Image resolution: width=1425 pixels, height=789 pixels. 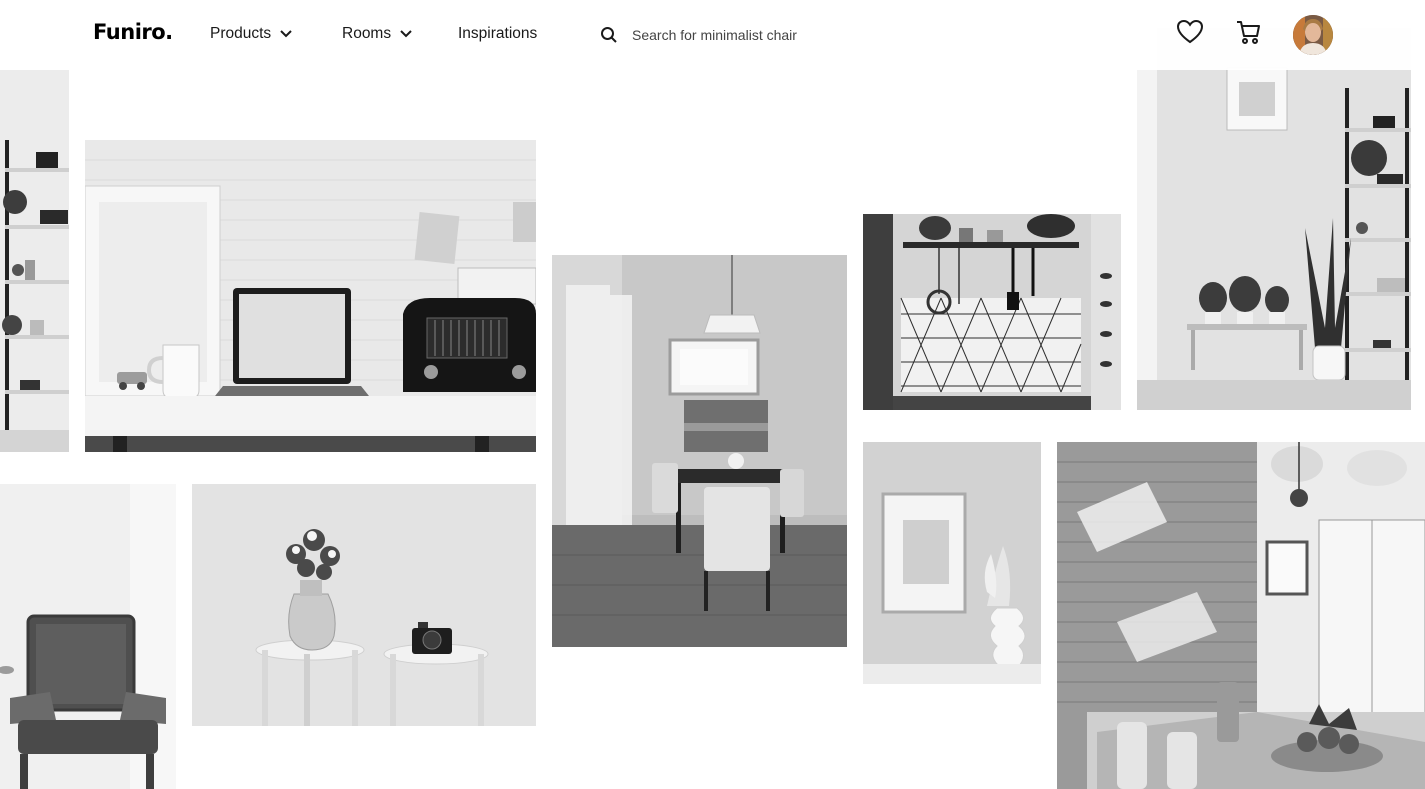 What do you see at coordinates (34, 261) in the screenshot?
I see `shelf-left-image` at bounding box center [34, 261].